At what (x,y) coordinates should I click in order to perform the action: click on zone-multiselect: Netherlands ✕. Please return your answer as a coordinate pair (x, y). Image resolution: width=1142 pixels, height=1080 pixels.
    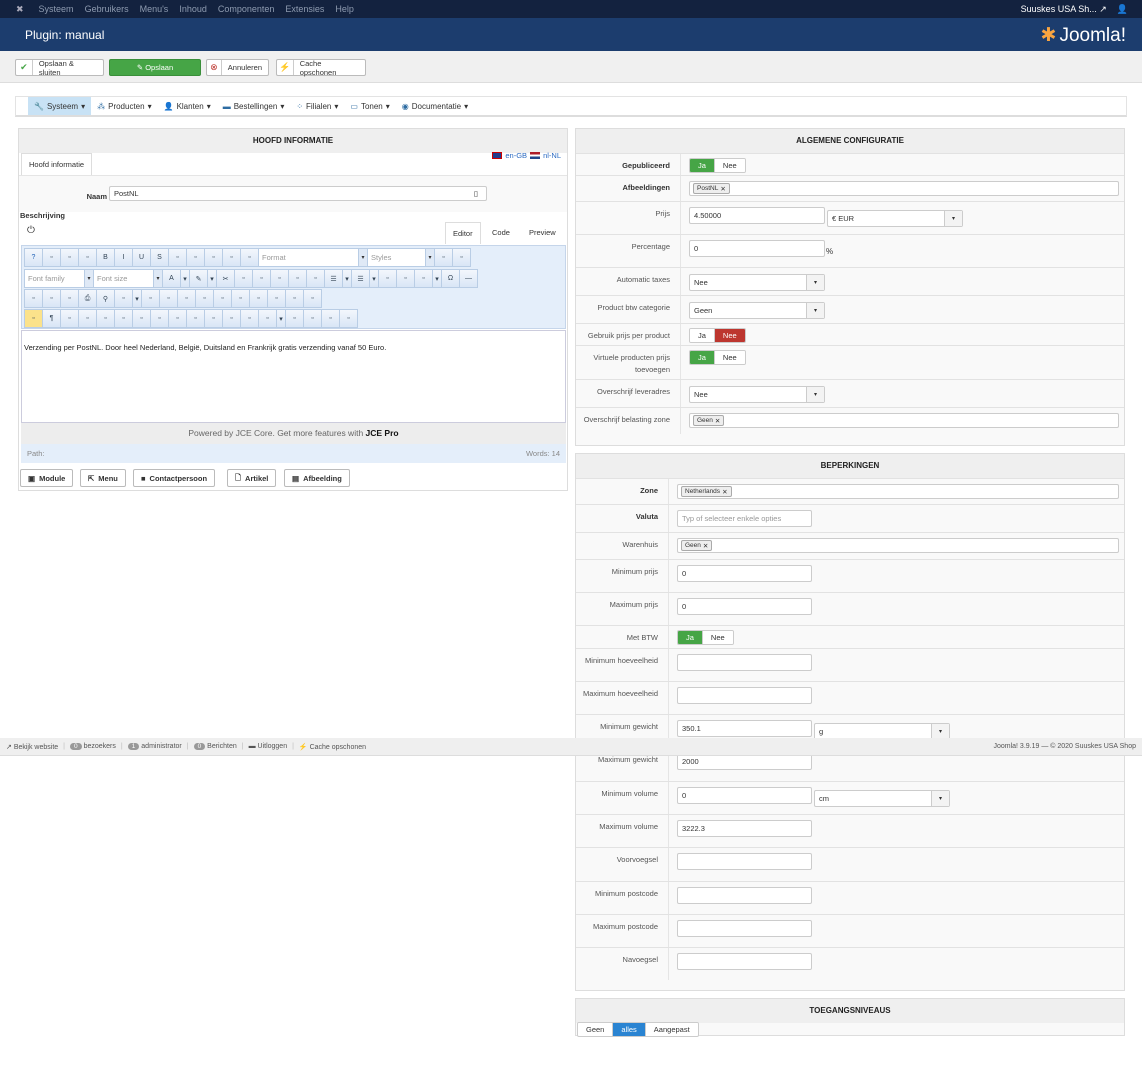
    Looking at the image, I should click on (898, 491).